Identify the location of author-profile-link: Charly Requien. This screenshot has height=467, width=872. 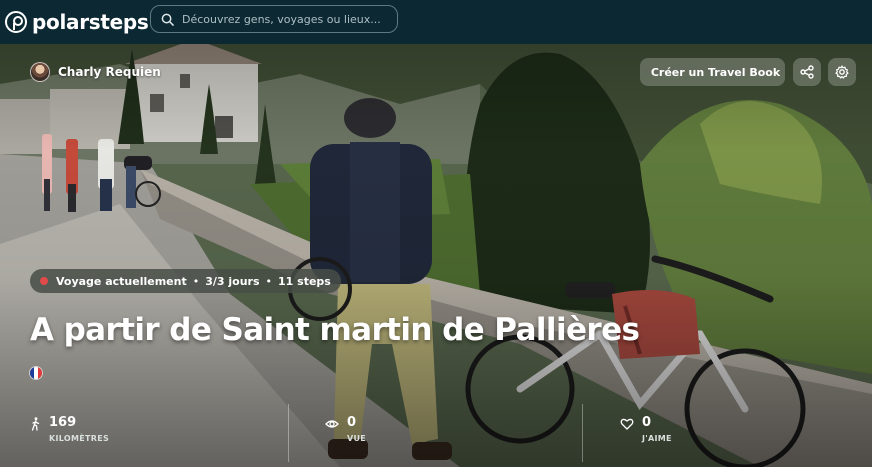
(95, 72).